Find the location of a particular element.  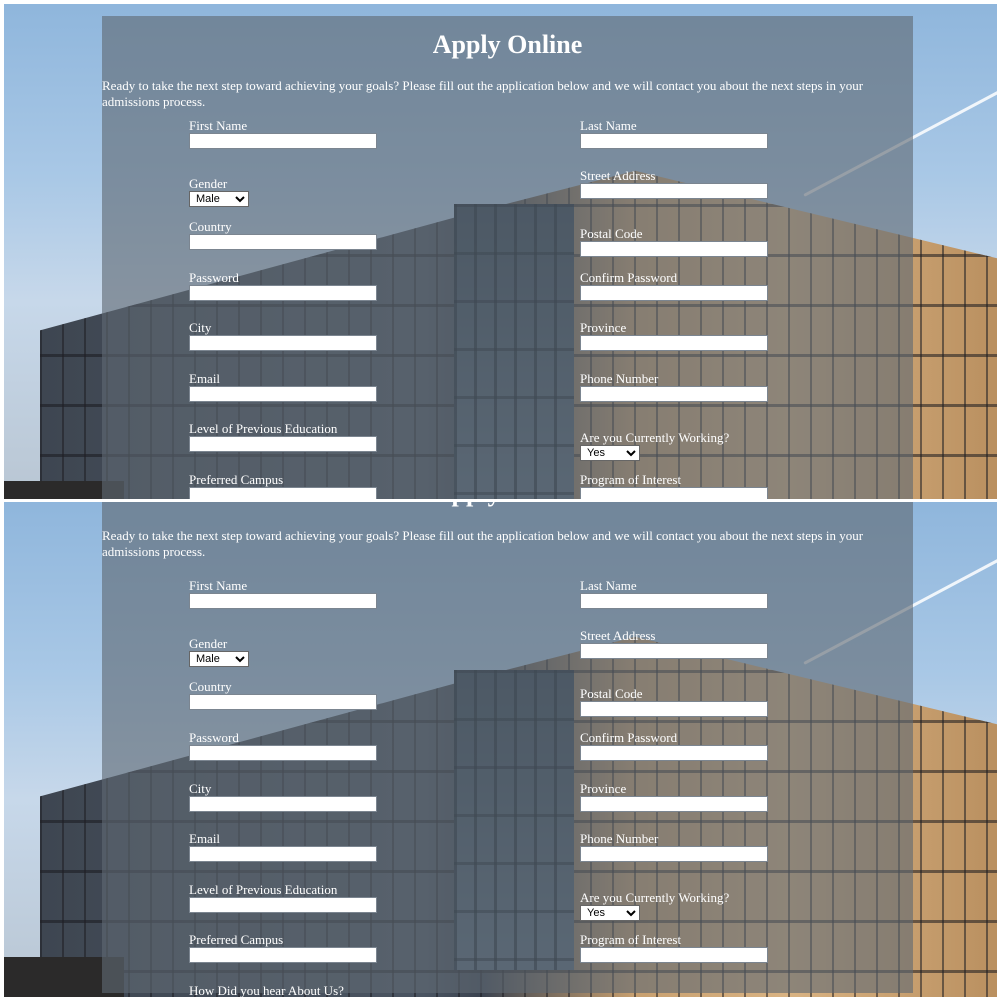

phone-number-label: Phone Number is located at coordinates (619, 838).